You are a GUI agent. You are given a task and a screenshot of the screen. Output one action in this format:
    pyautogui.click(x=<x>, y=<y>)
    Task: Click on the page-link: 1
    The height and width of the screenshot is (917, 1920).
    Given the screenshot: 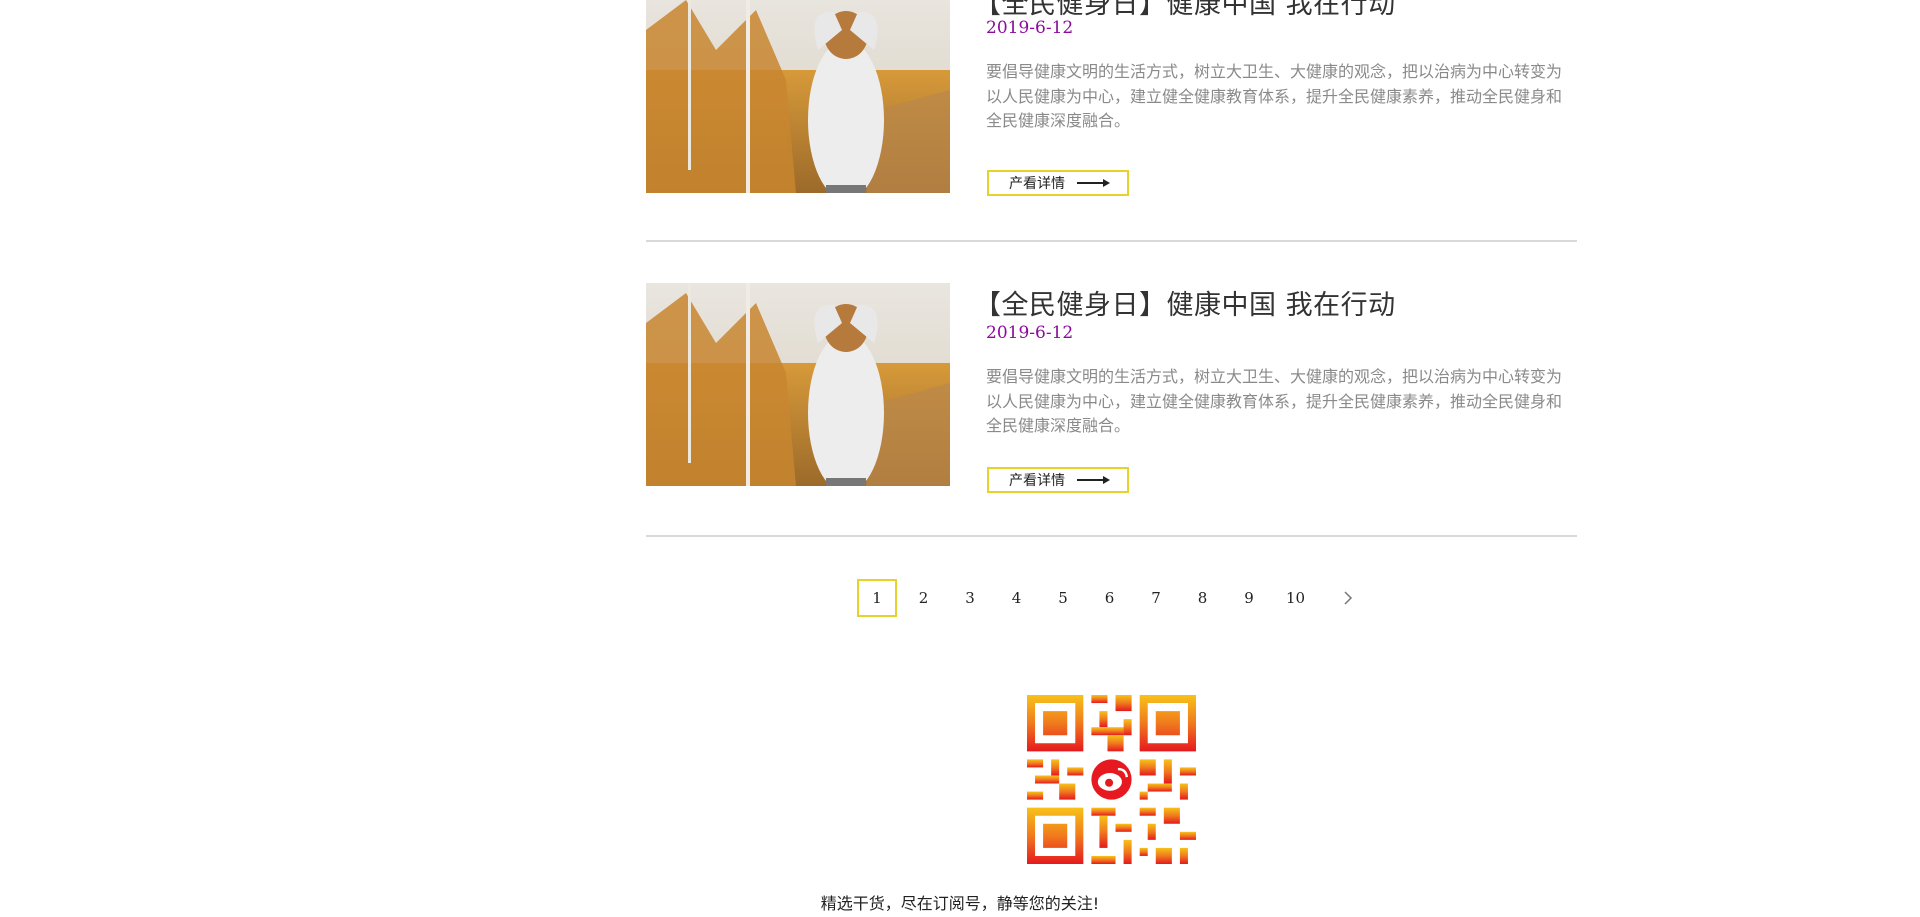 What is the action you would take?
    pyautogui.click(x=877, y=598)
    